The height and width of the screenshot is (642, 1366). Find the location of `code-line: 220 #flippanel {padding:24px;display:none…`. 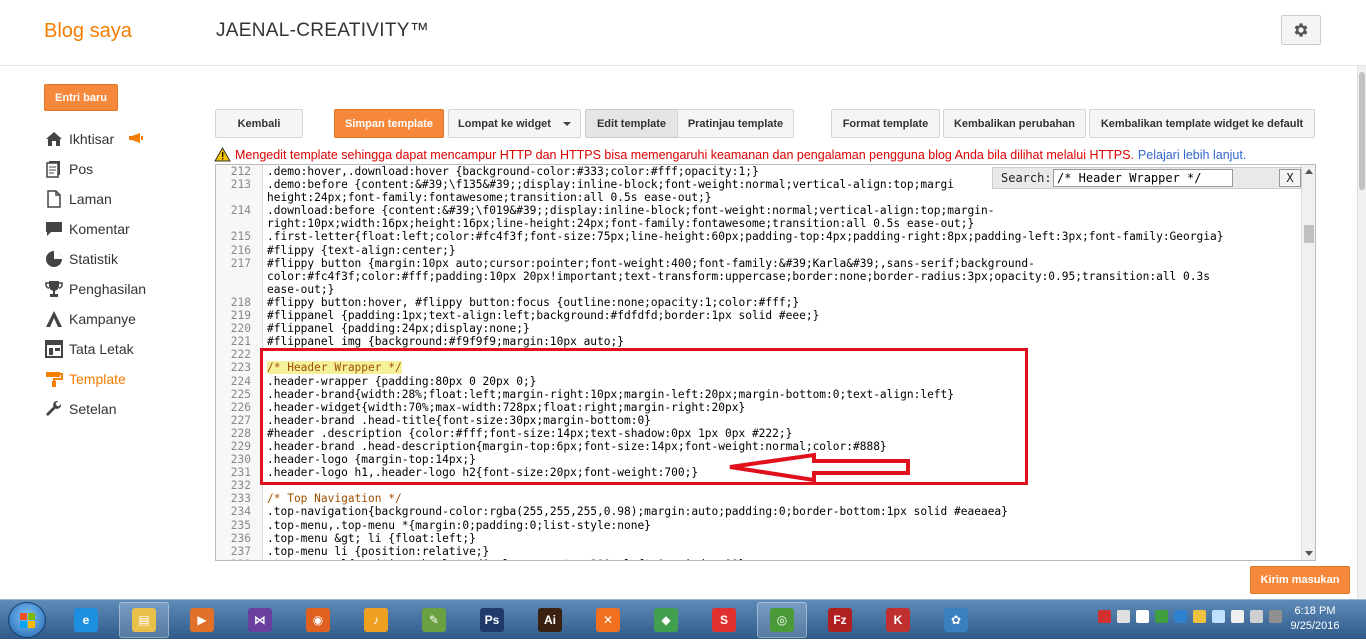

code-line: 220 #flippanel {padding:24px;display:none… is located at coordinates (758, 328).